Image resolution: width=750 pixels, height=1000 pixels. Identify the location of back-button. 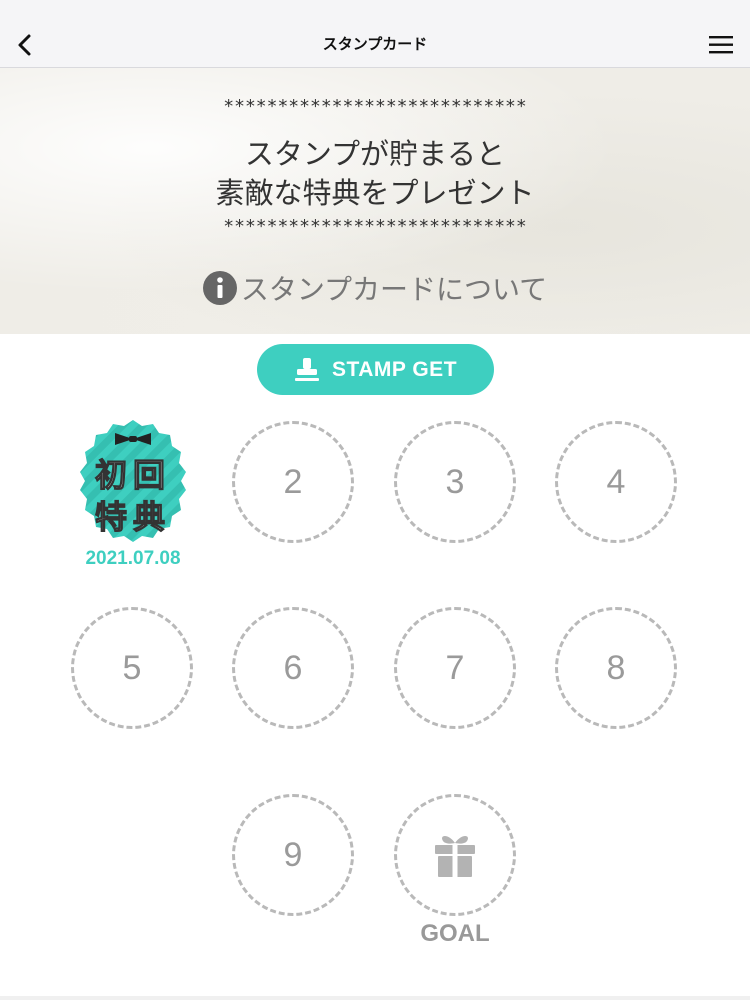
(25, 45).